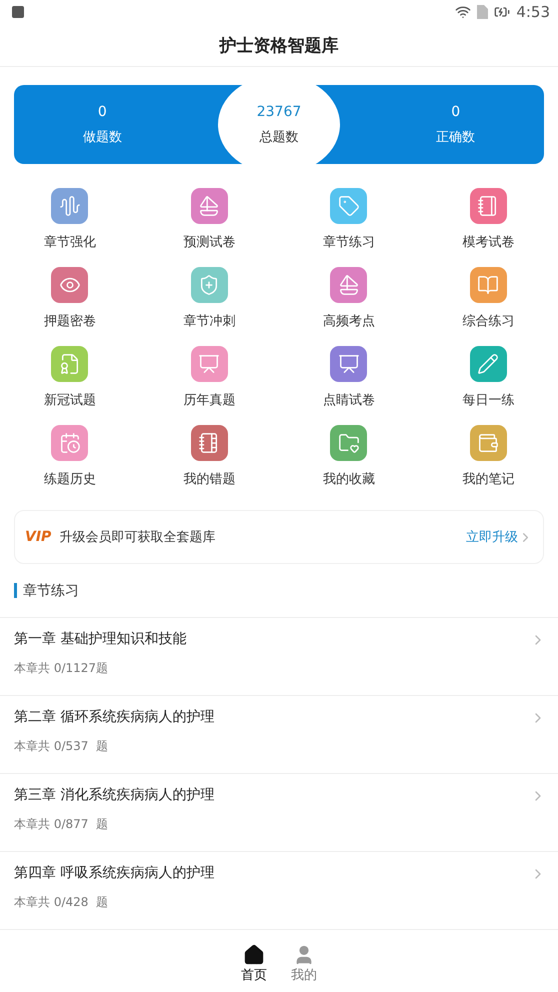 This screenshot has height=992, width=558. I want to click on feature-label: 模考试卷, so click(488, 242).